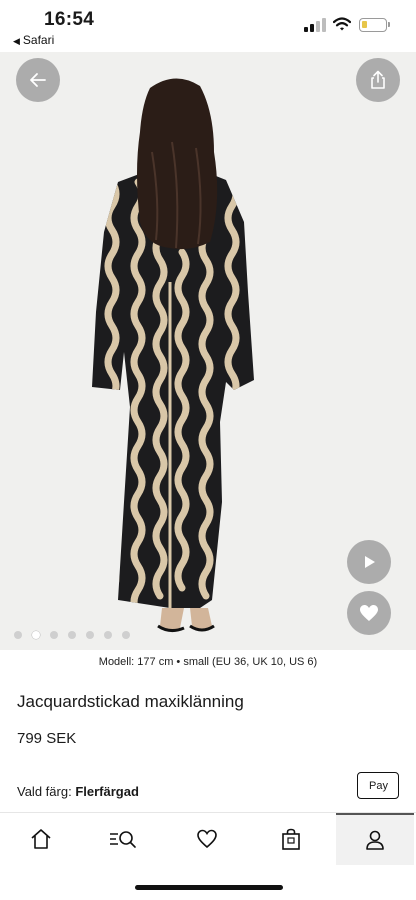 This screenshot has height=900, width=416. I want to click on nav-bag, so click(291, 839).